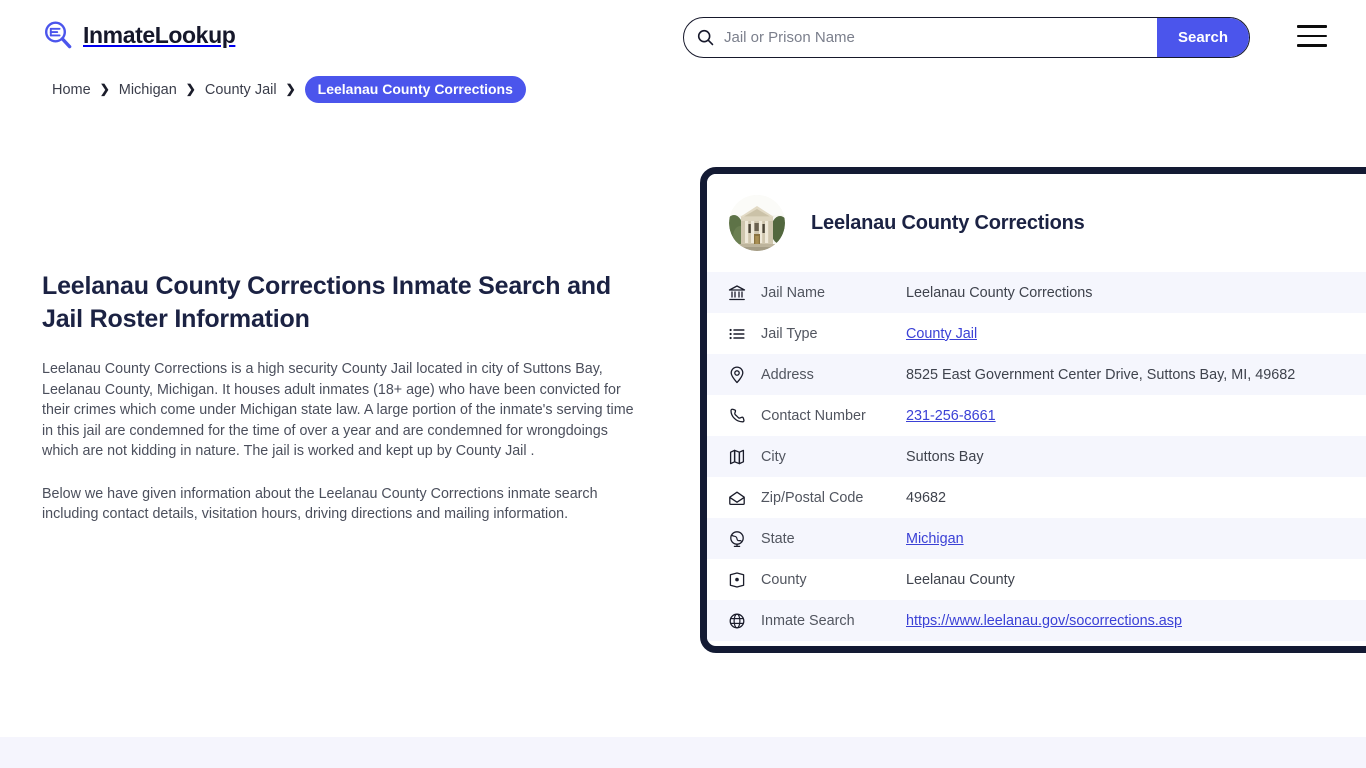 This screenshot has width=1366, height=768. I want to click on row-value: Leelanau County, so click(960, 579).